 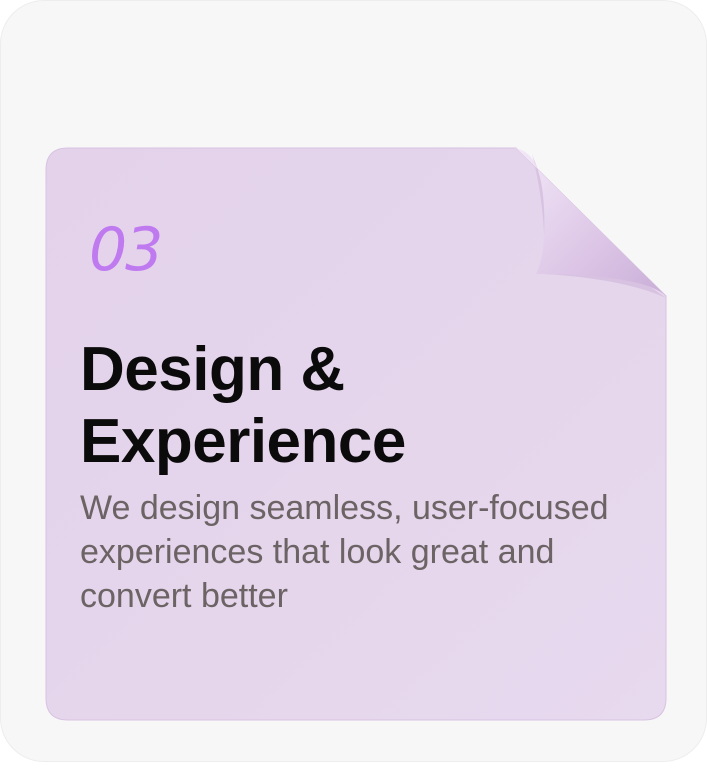 I want to click on card-title: Design & Experience, so click(x=243, y=405).